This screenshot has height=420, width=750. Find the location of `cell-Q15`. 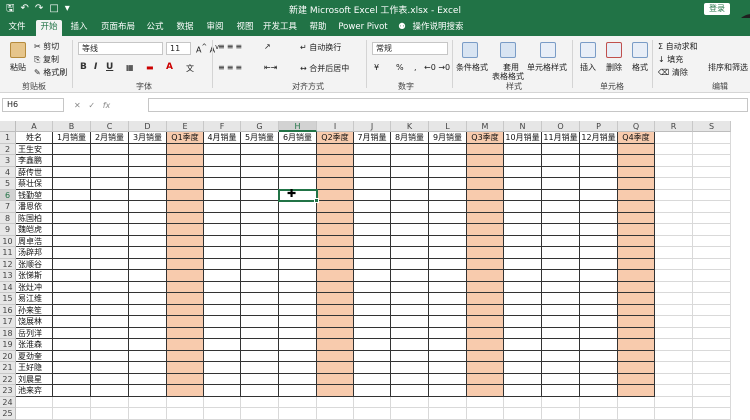

cell-Q15 is located at coordinates (636, 299).